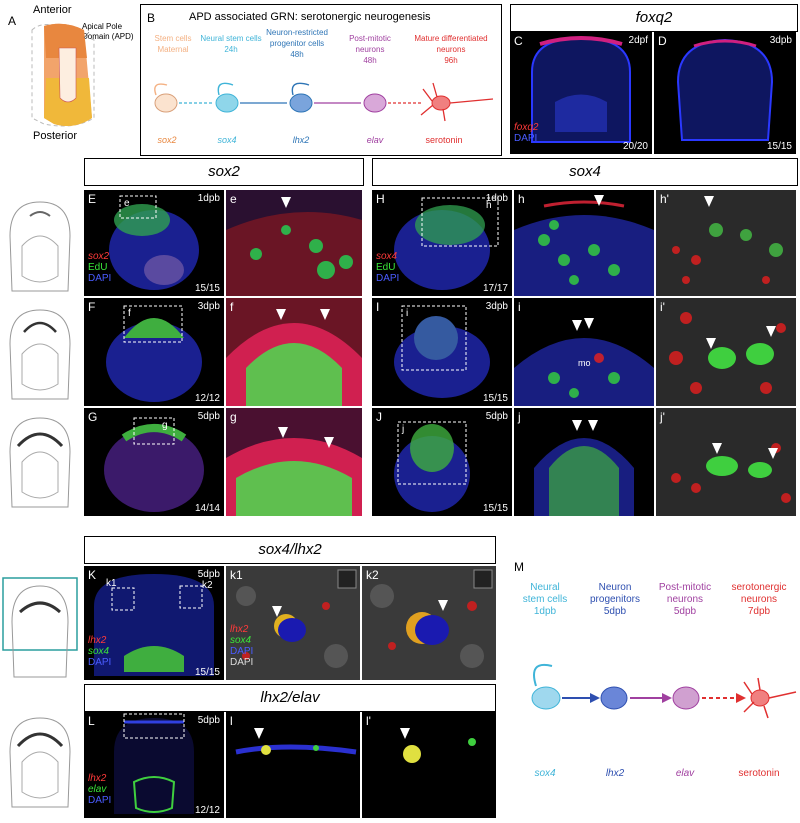 The height and width of the screenshot is (823, 800). I want to click on zoom-i-prime-label: i', so click(662, 307).